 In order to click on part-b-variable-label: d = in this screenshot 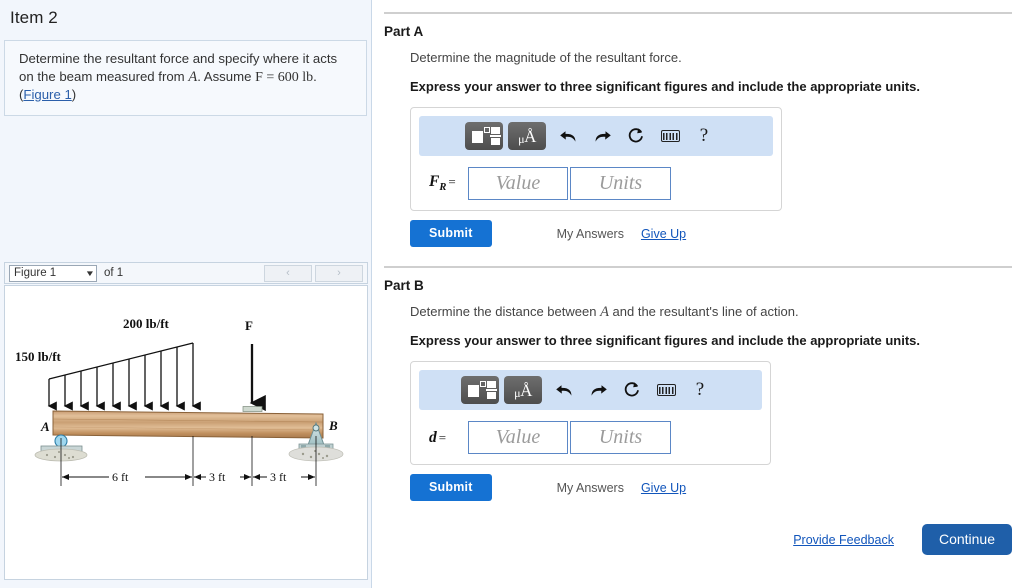, I will do `click(438, 437)`.